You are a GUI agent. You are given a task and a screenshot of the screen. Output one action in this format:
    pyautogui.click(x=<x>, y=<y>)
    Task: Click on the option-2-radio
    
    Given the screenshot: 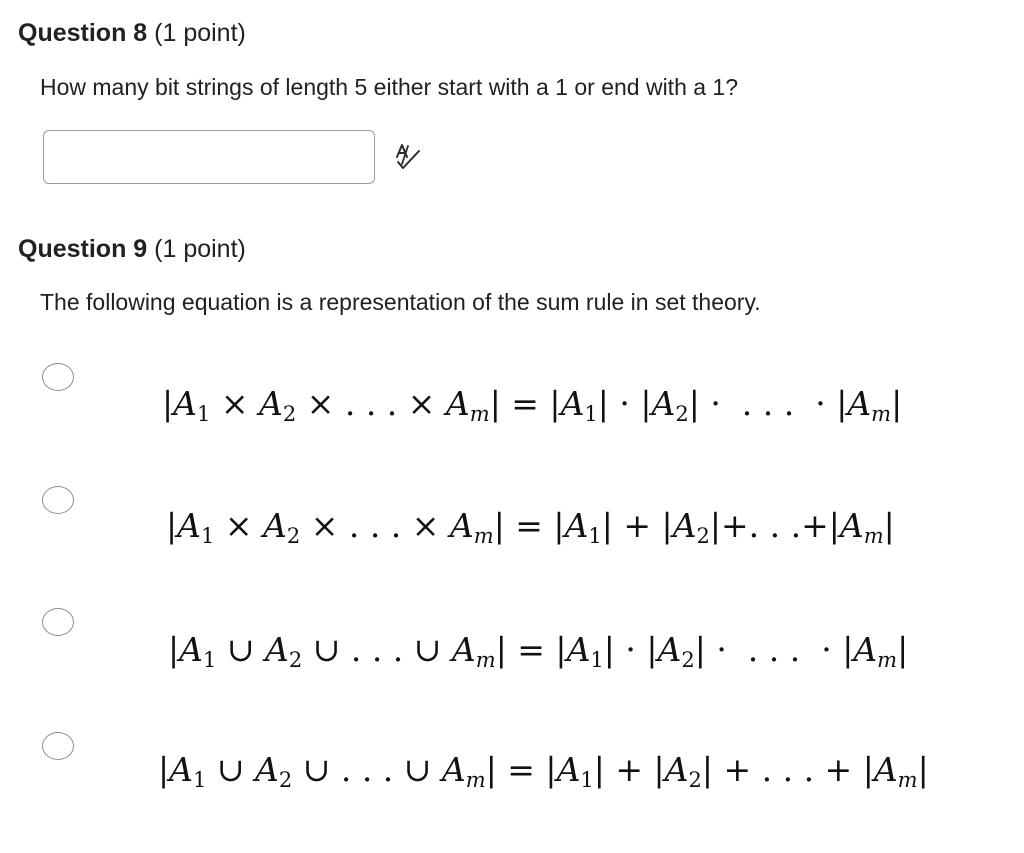 What is the action you would take?
    pyautogui.click(x=58, y=500)
    